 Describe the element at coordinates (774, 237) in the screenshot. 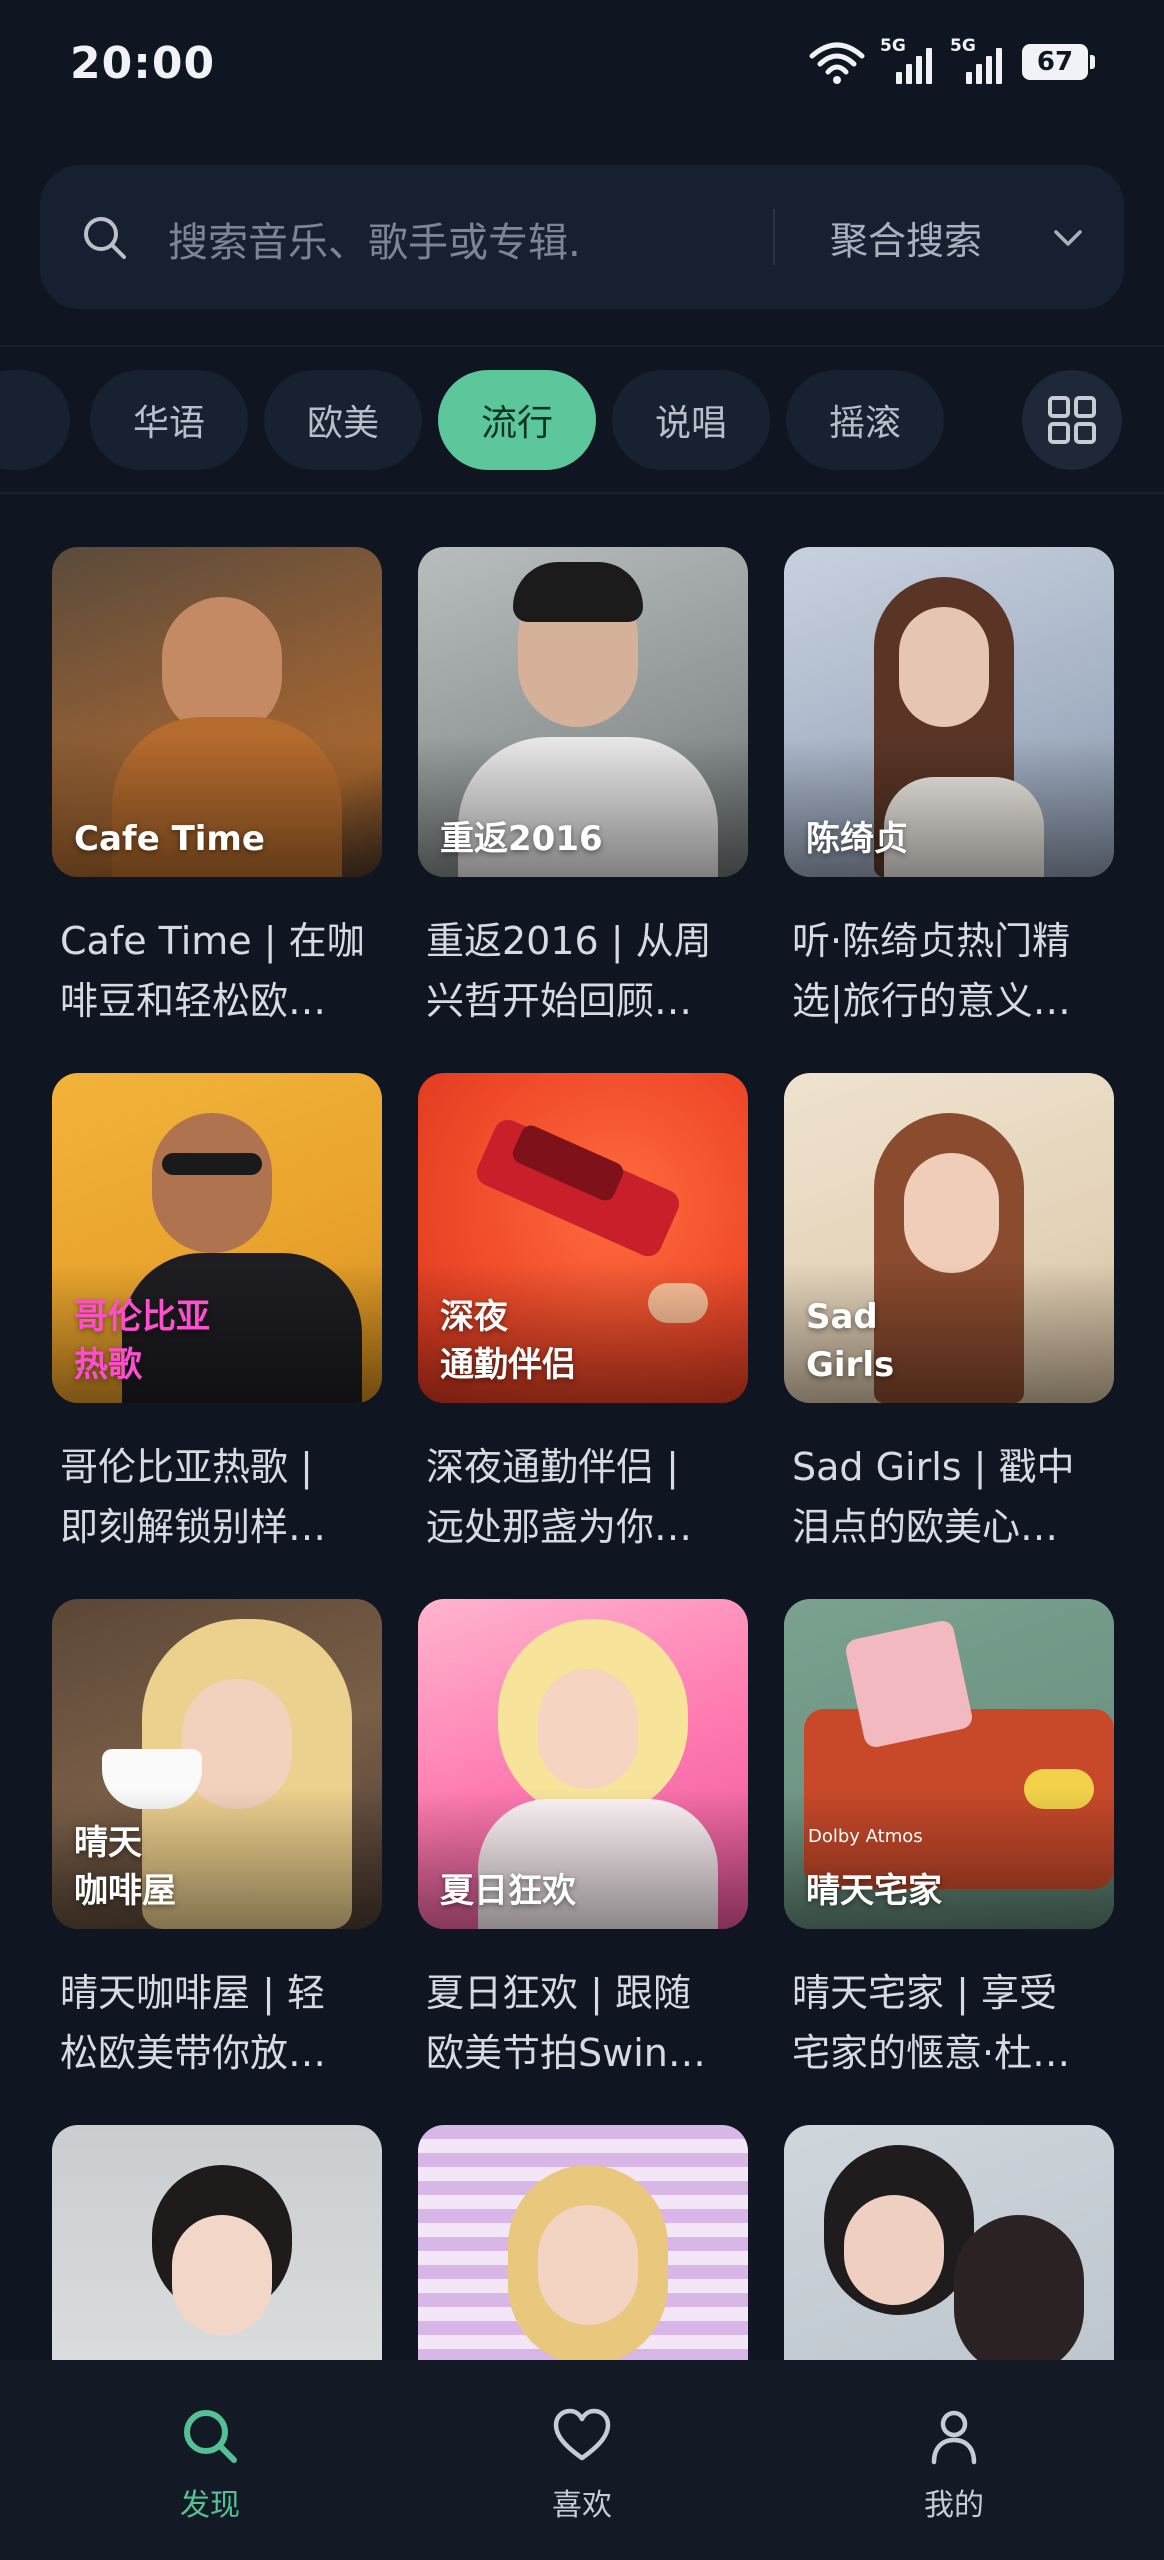

I see `search-divider` at that location.